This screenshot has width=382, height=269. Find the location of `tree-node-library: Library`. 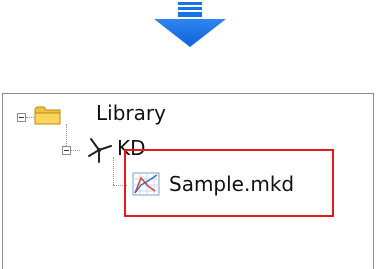

tree-node-library: Library is located at coordinates (131, 113).